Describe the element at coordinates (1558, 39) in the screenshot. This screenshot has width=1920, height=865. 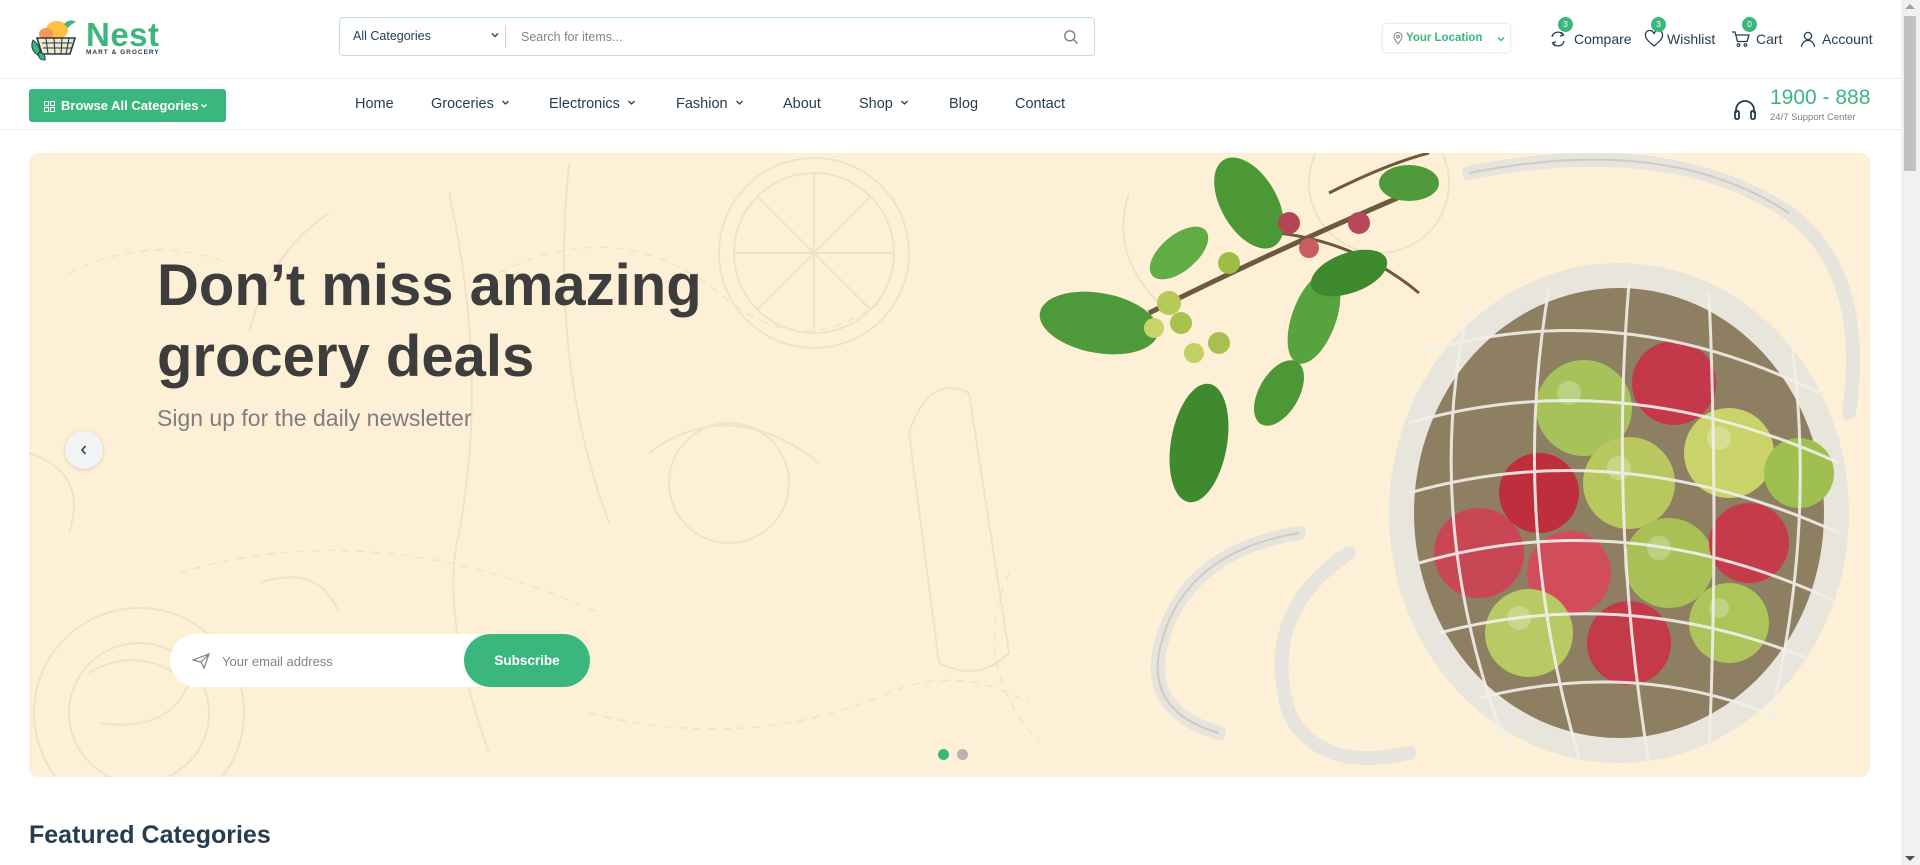
I see `compare-icon` at that location.